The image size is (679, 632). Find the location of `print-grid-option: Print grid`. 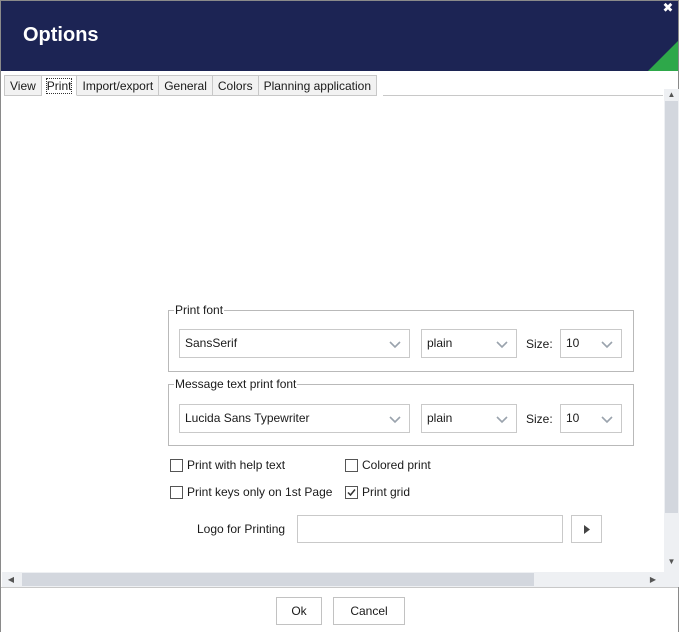

print-grid-option: Print grid is located at coordinates (377, 492).